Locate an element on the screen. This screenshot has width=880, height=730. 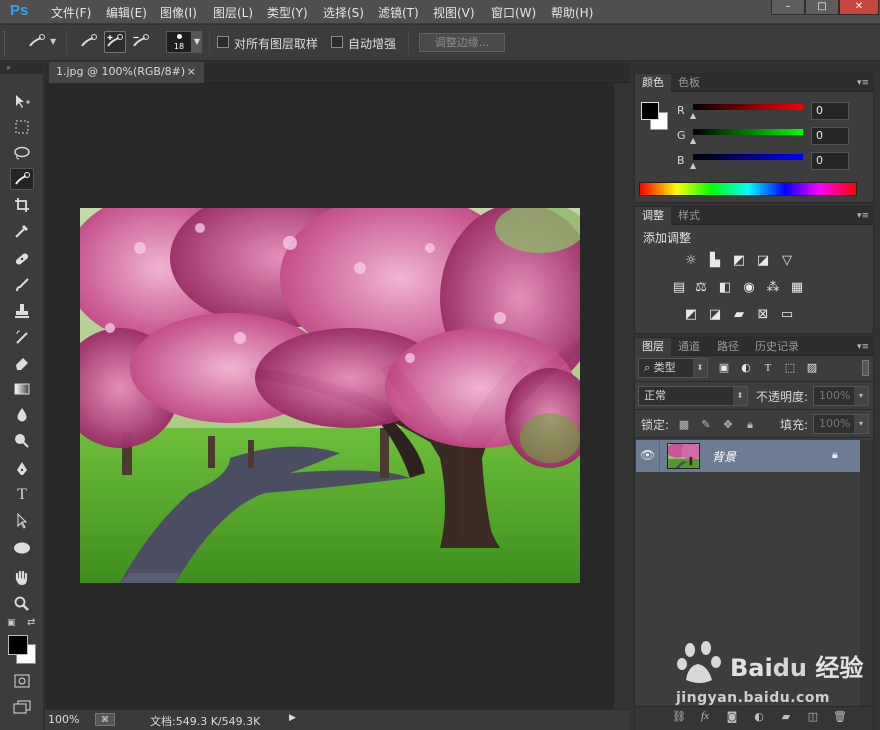
lock-all-icon: 🔒︎ is located at coordinates (750, 425).